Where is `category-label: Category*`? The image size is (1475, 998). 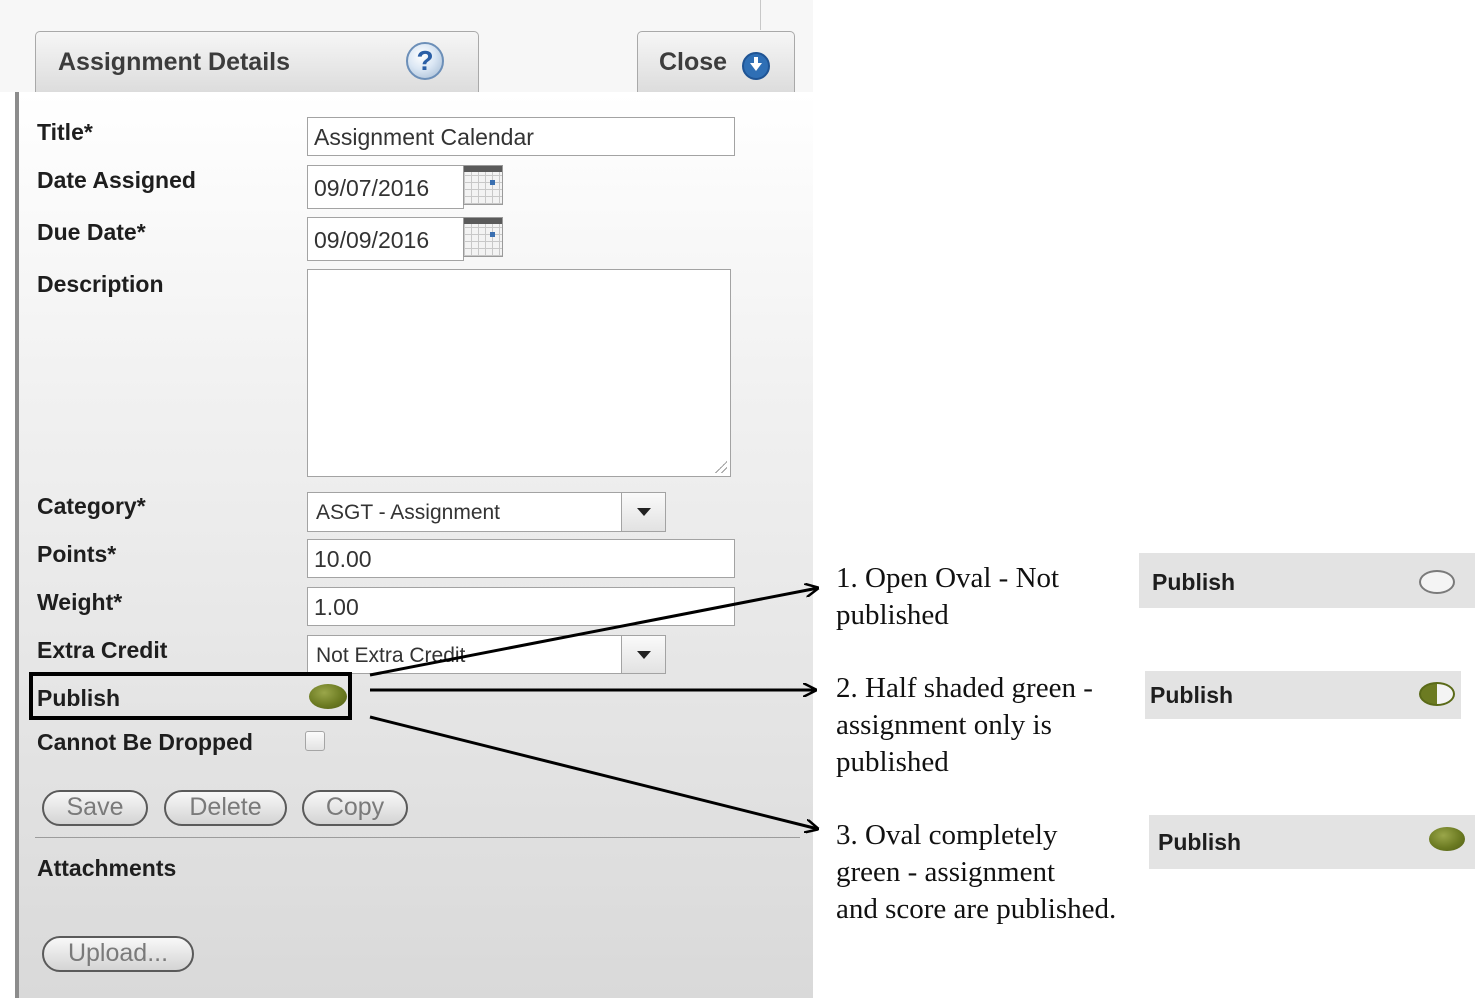
category-label: Category* is located at coordinates (91, 506).